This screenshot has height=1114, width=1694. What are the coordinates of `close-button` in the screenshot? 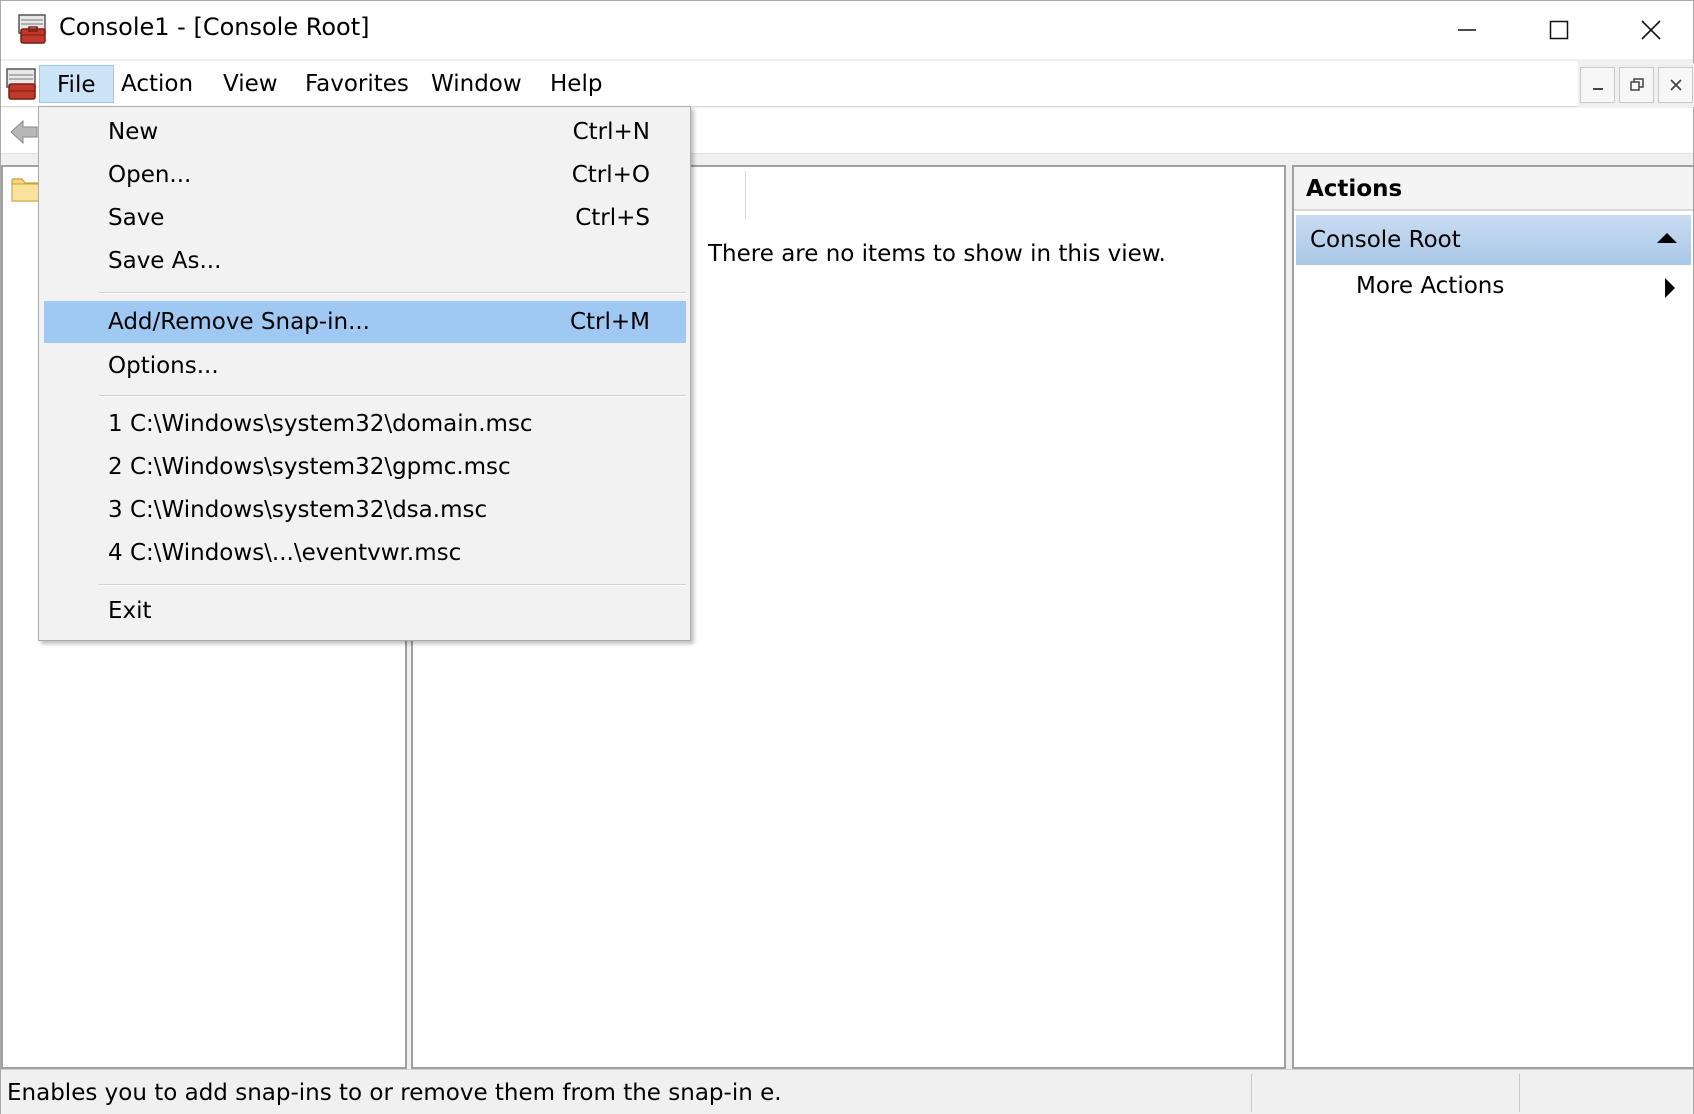 It's located at (1649, 30).